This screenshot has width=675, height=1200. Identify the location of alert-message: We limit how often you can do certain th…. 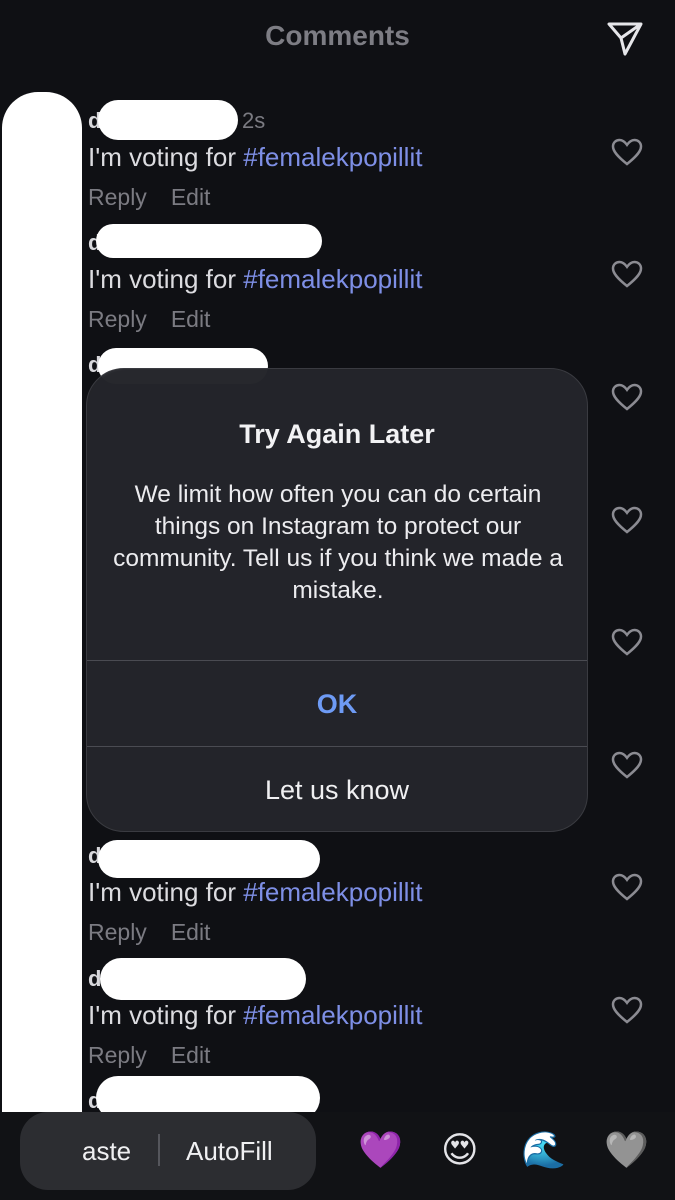
(338, 542).